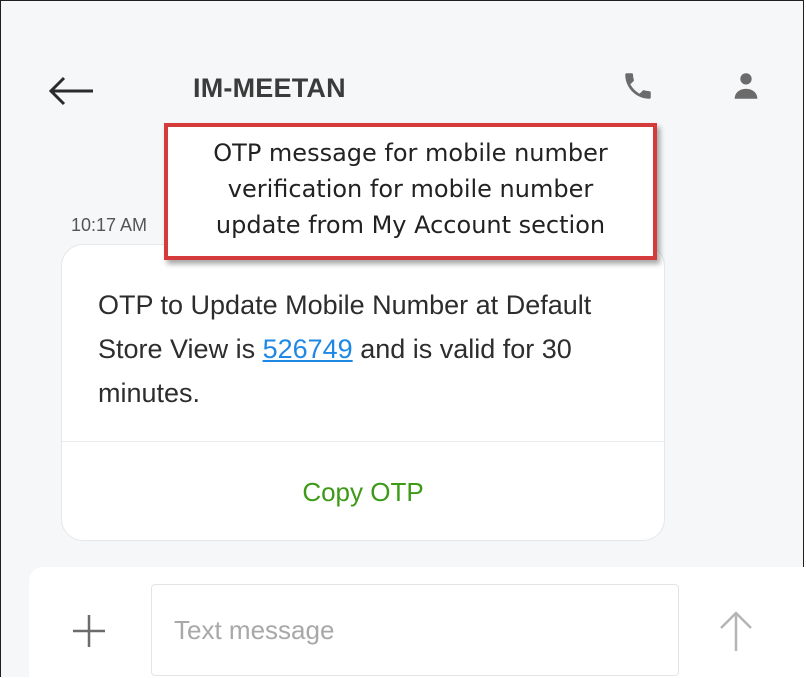 This screenshot has width=806, height=678. Describe the element at coordinates (109, 225) in the screenshot. I see `message-timestamp: 10:17 AM` at that location.